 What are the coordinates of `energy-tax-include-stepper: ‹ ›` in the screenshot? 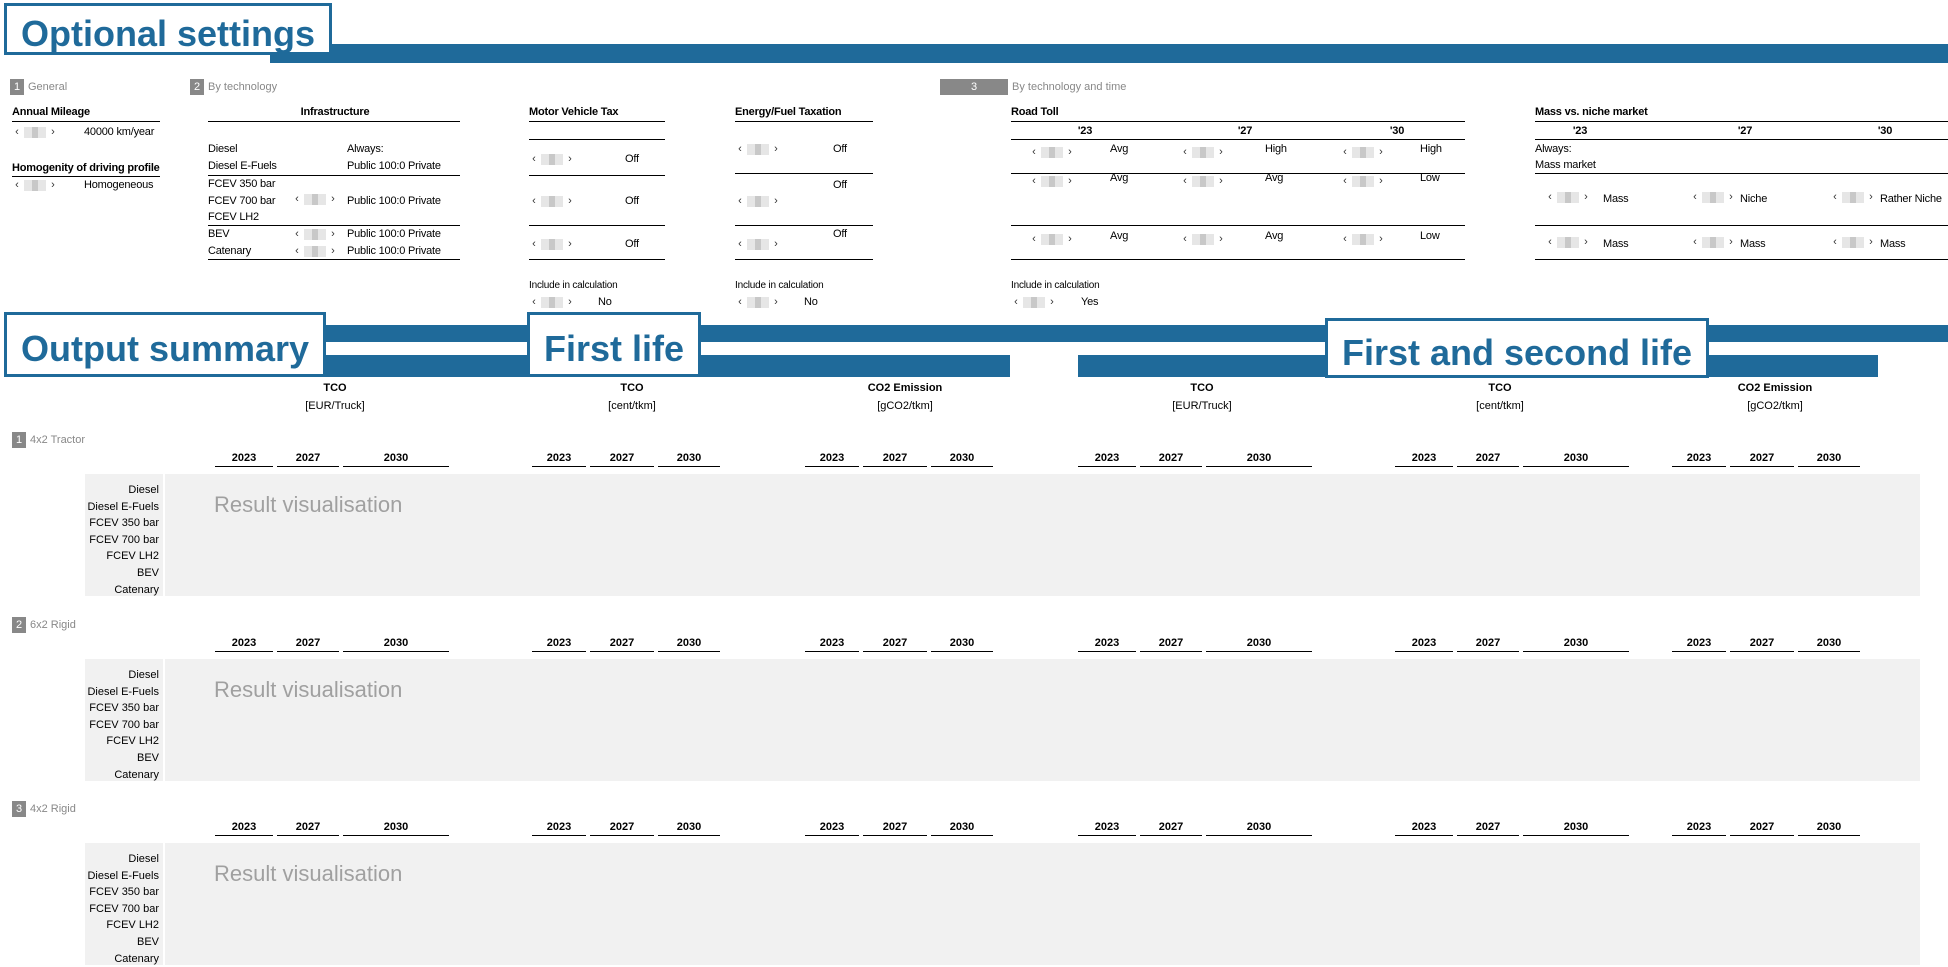 It's located at (758, 302).